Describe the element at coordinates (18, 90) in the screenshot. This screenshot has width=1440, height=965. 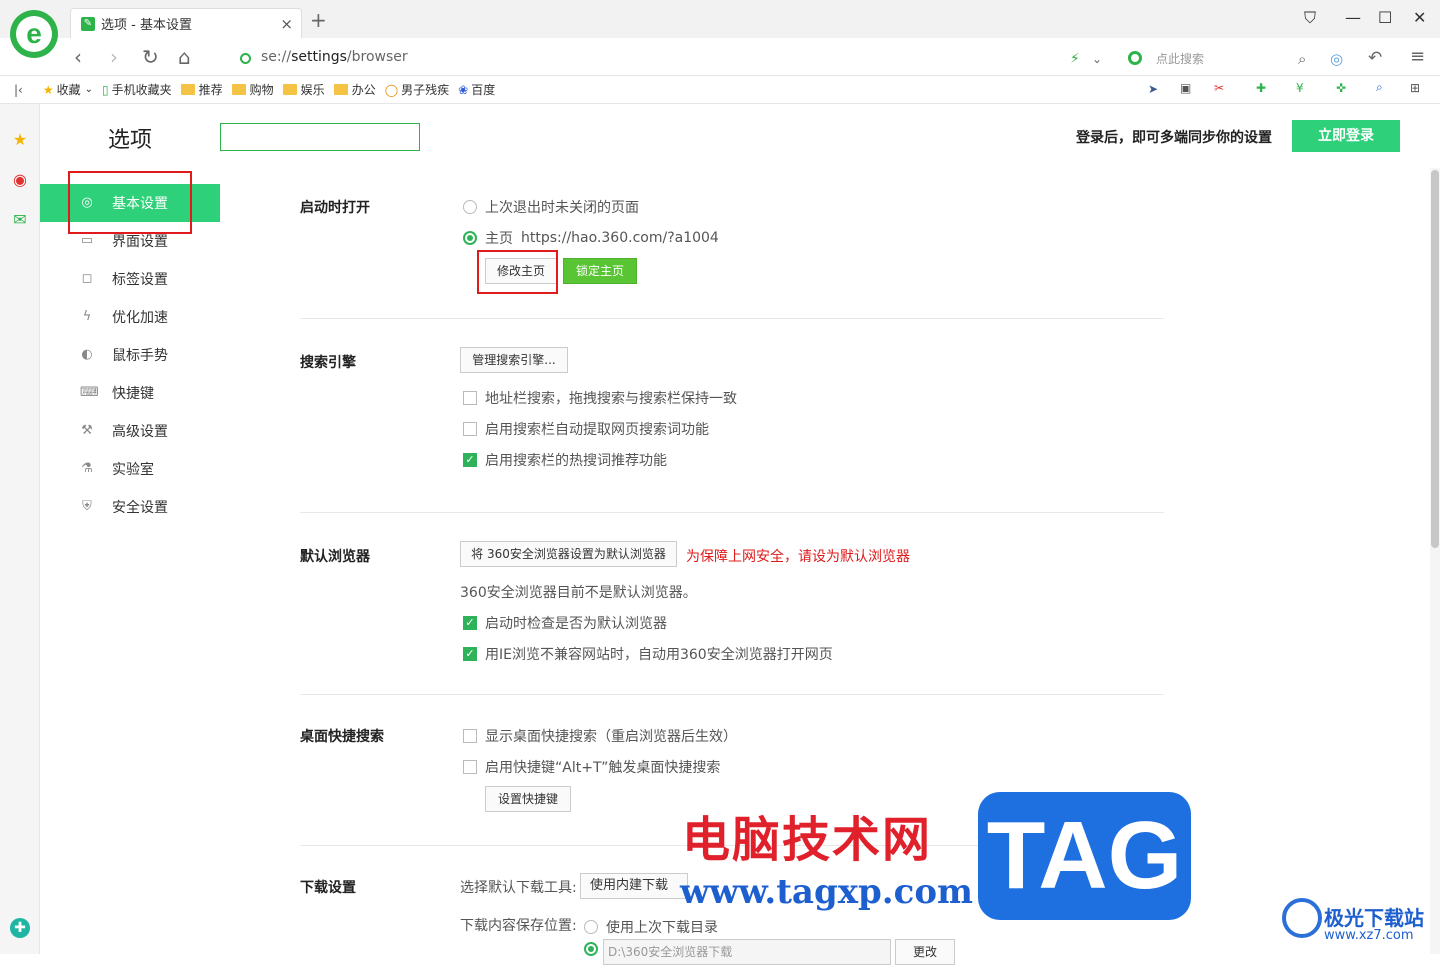
I see `collapse-sidebar-icon: |‹` at that location.